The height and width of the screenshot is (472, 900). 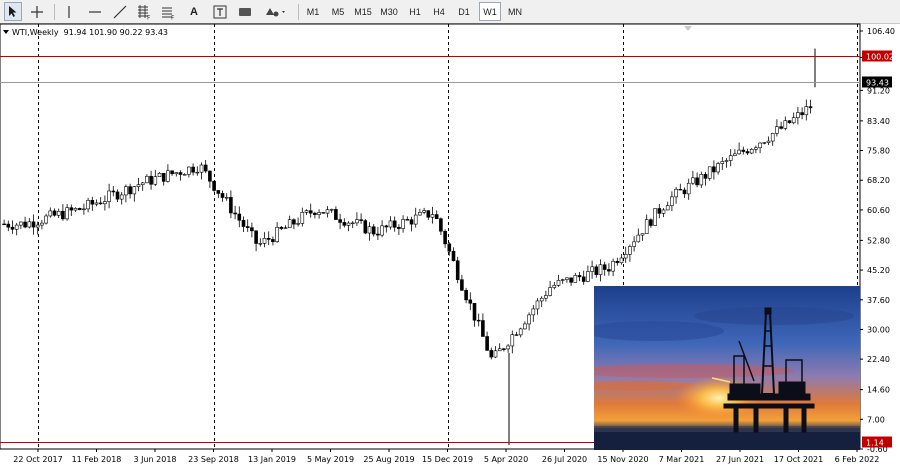 What do you see at coordinates (878, 359) in the screenshot?
I see `y-tick-label: 22.40` at bounding box center [878, 359].